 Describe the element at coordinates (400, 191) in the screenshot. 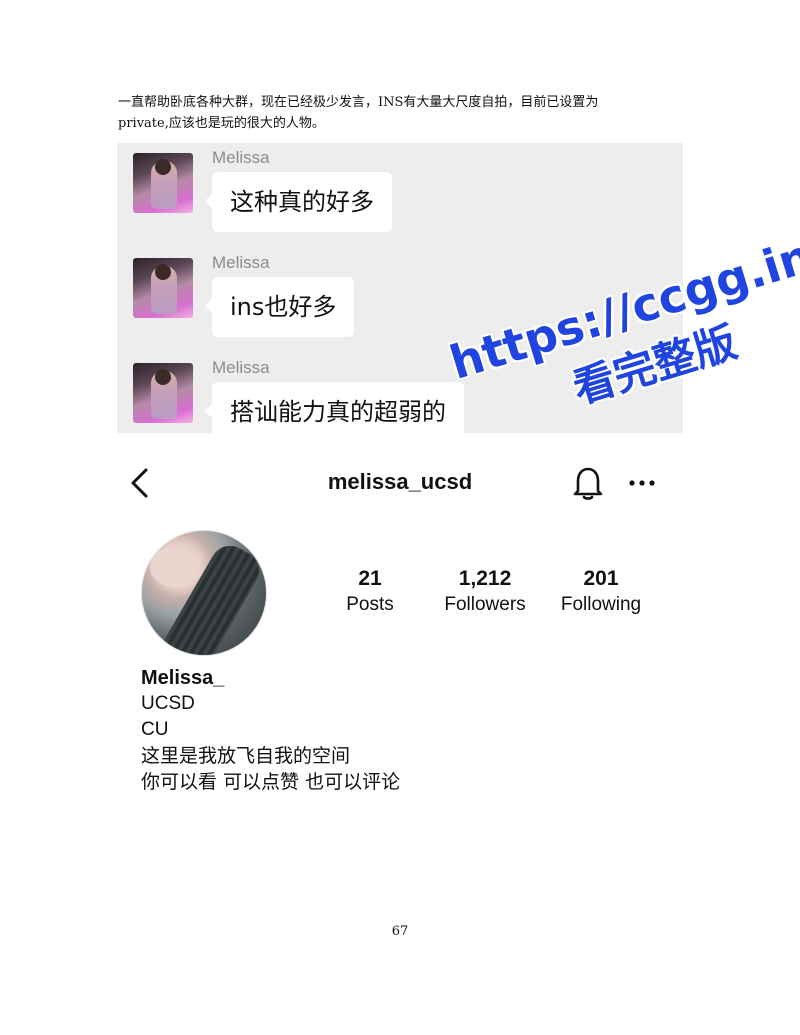

I see `chat-message: Melissa 这种真的好多` at that location.